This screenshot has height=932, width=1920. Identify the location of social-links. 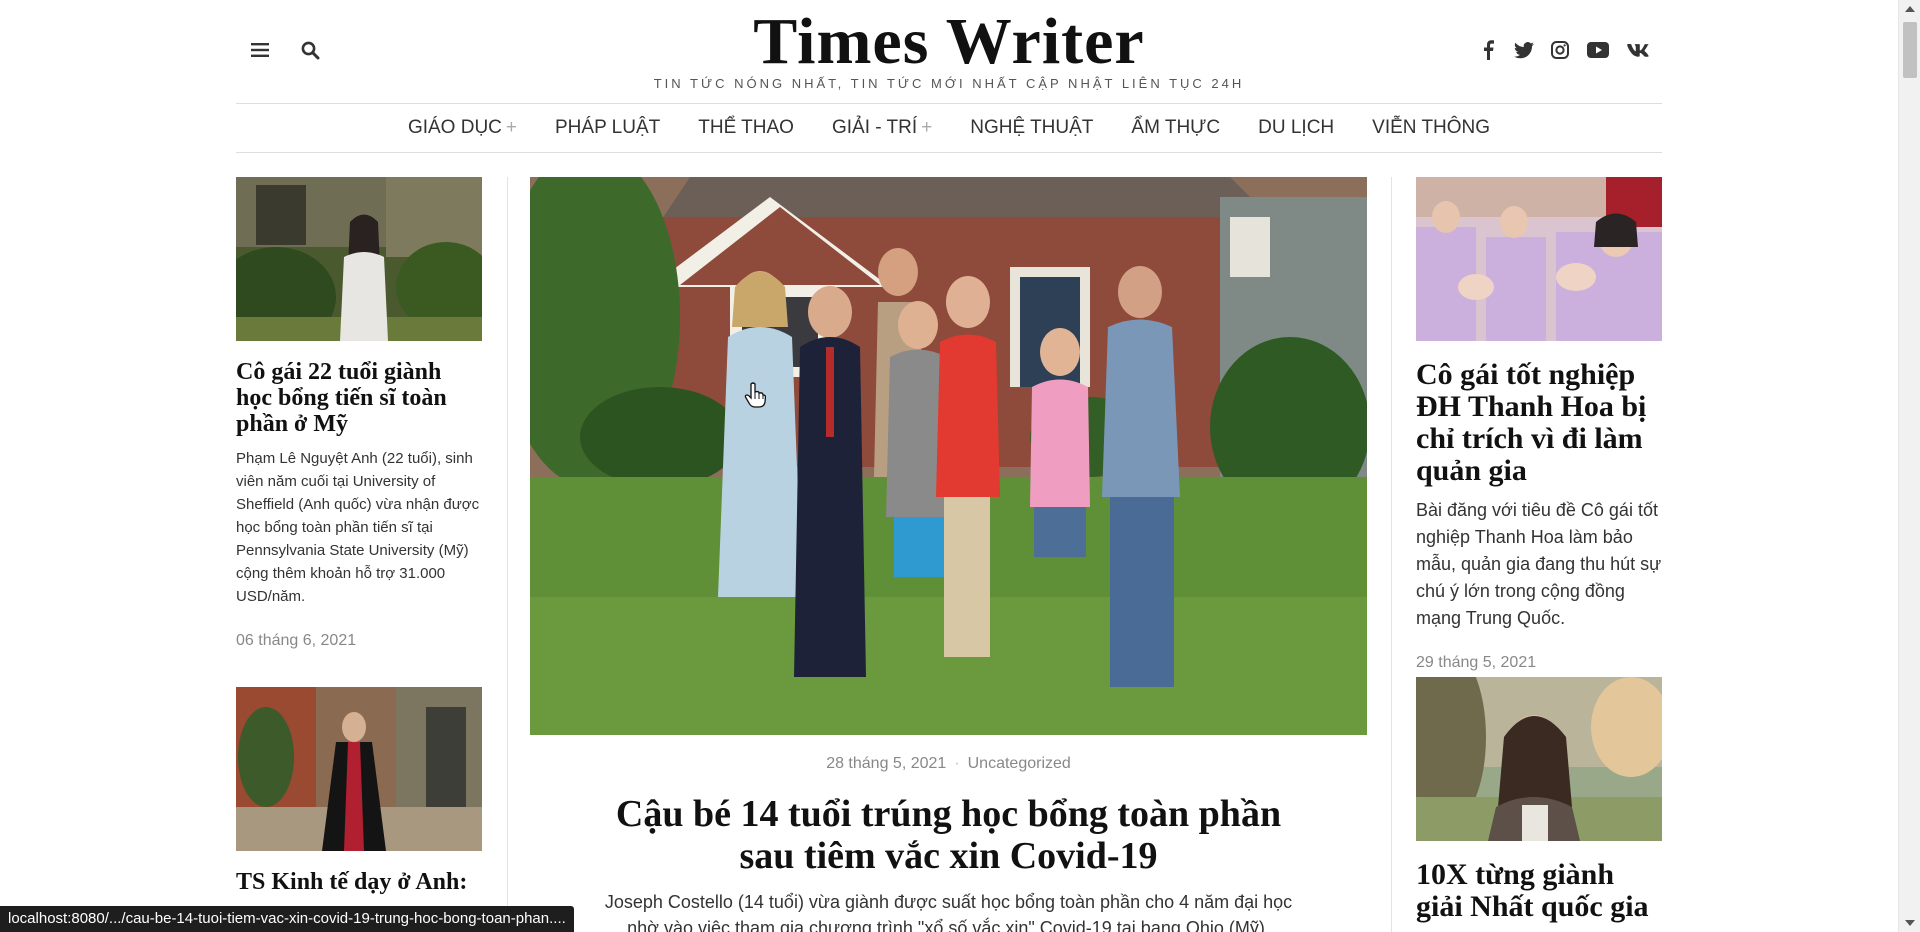
(1564, 50).